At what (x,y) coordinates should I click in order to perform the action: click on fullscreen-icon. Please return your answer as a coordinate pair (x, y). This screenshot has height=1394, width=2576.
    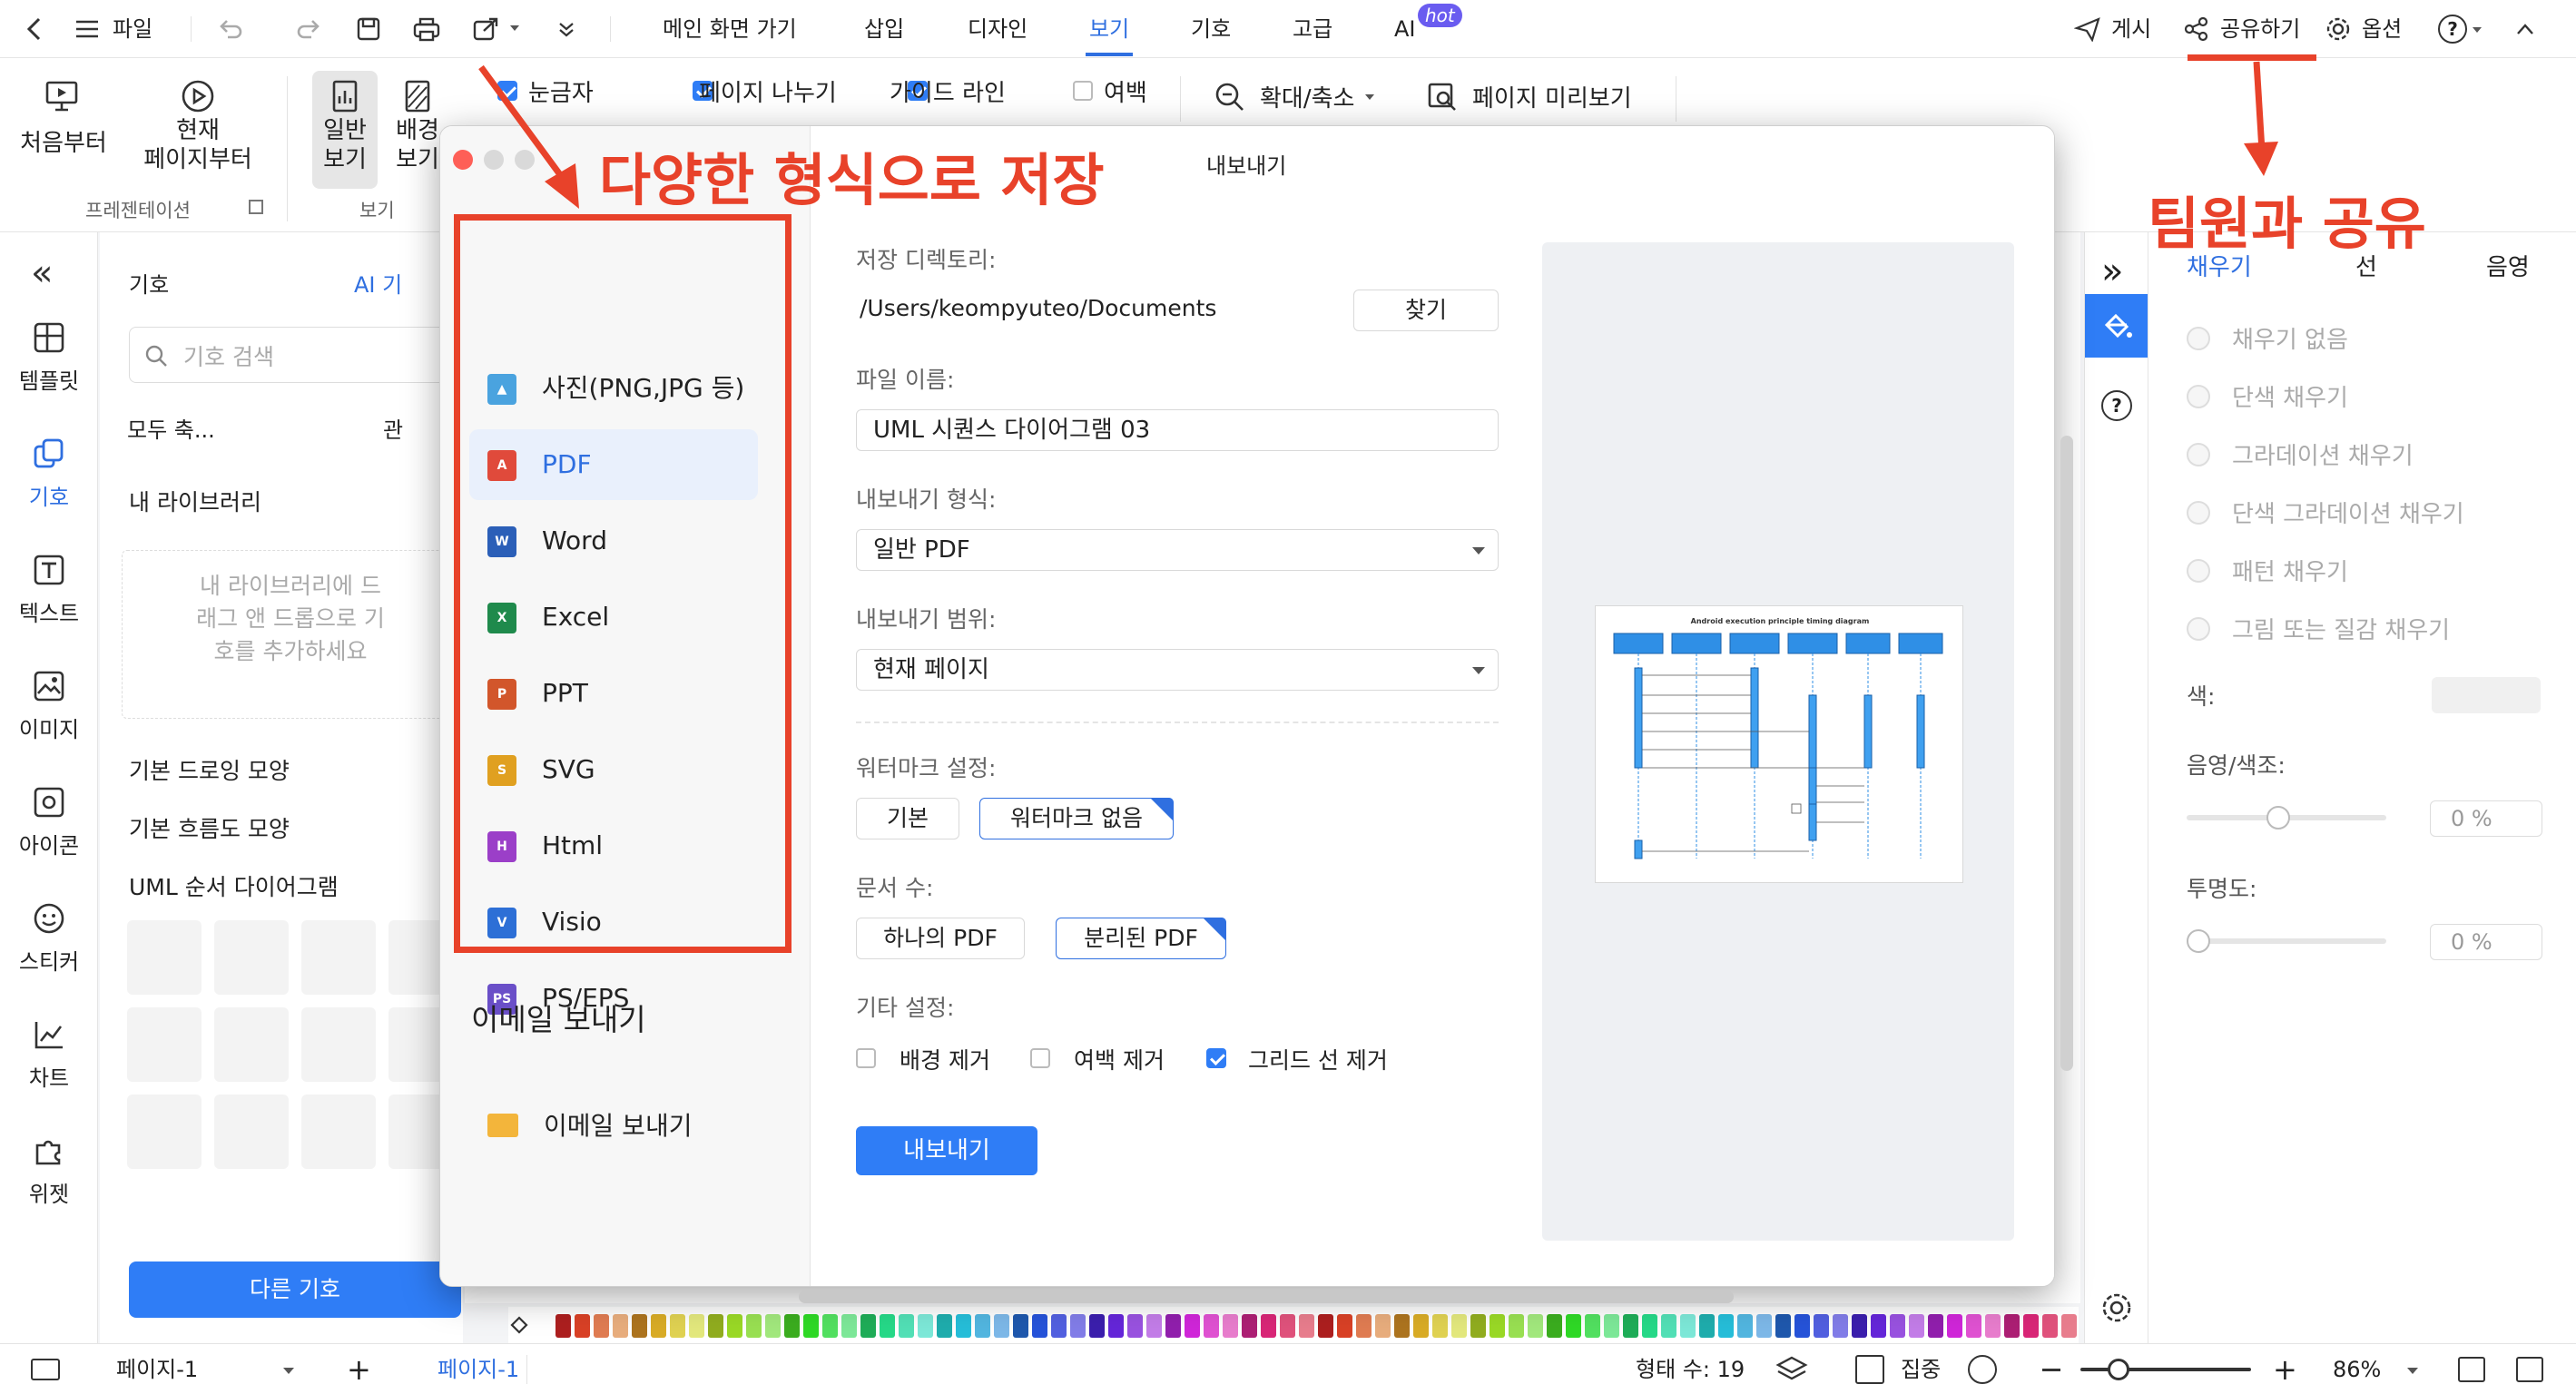
    Looking at the image, I should click on (2529, 1369).